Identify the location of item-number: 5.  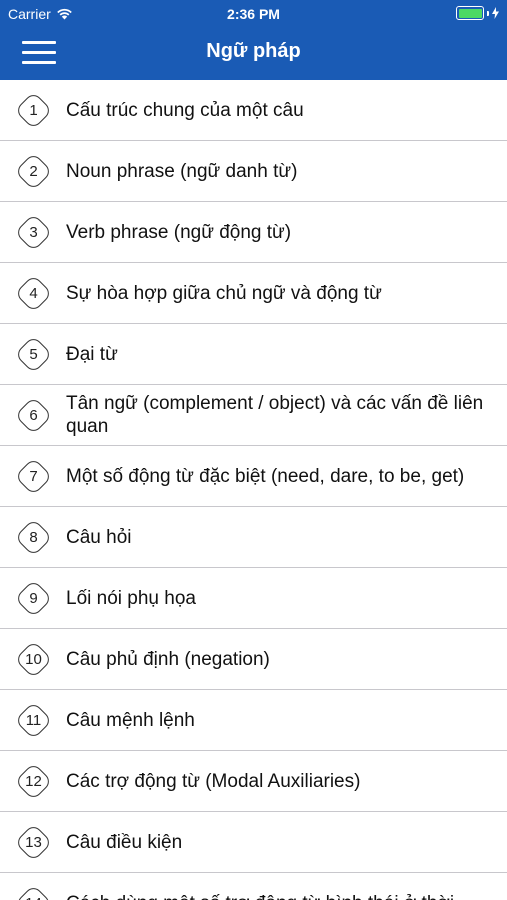
(33, 354).